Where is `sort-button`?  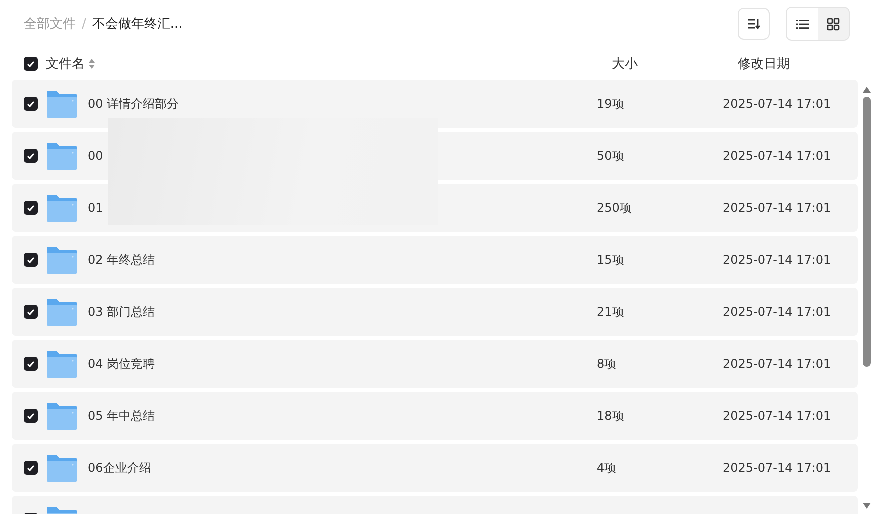
sort-button is located at coordinates (754, 24).